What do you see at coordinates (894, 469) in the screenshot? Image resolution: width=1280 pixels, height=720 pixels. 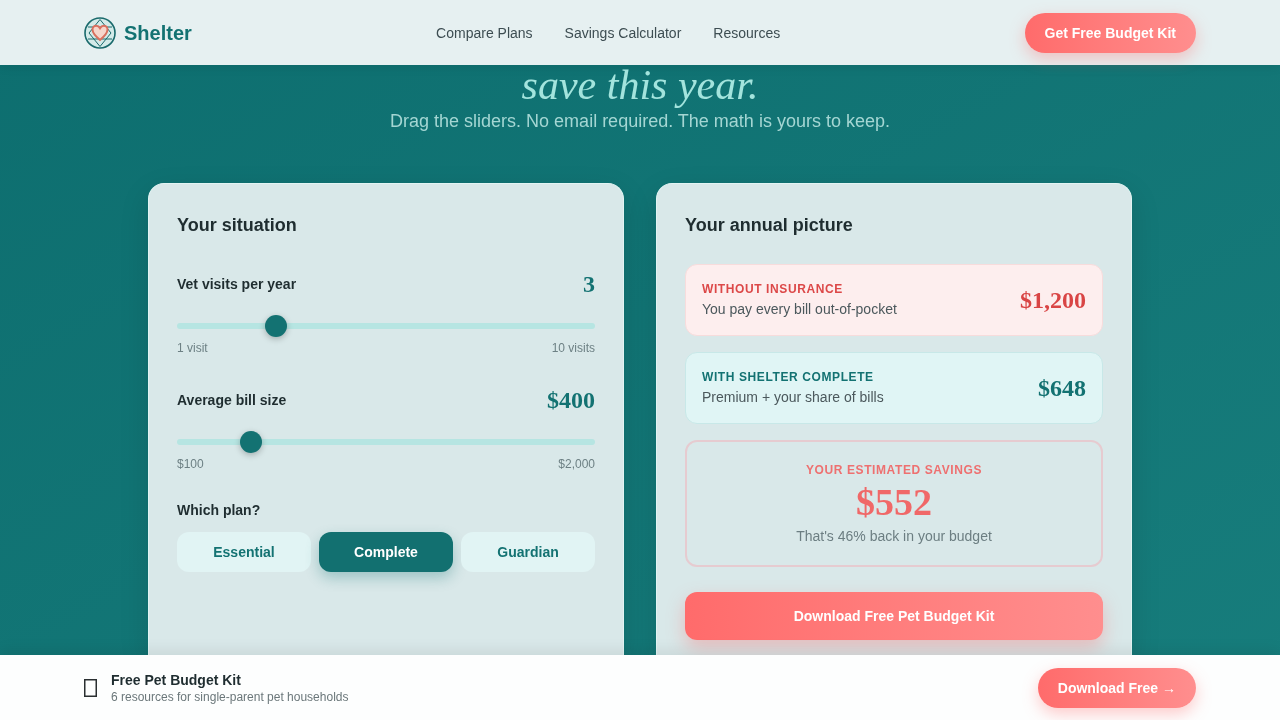 I see `savings-label: YOUR ESTIMATED SAVINGS` at bounding box center [894, 469].